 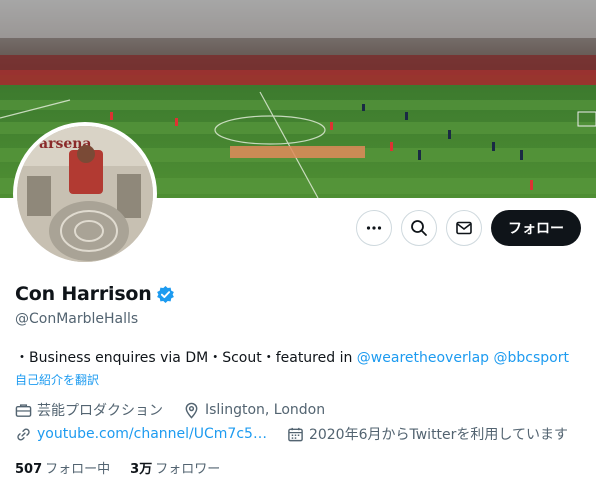 I want to click on display-name: Con Harrison, so click(x=83, y=294).